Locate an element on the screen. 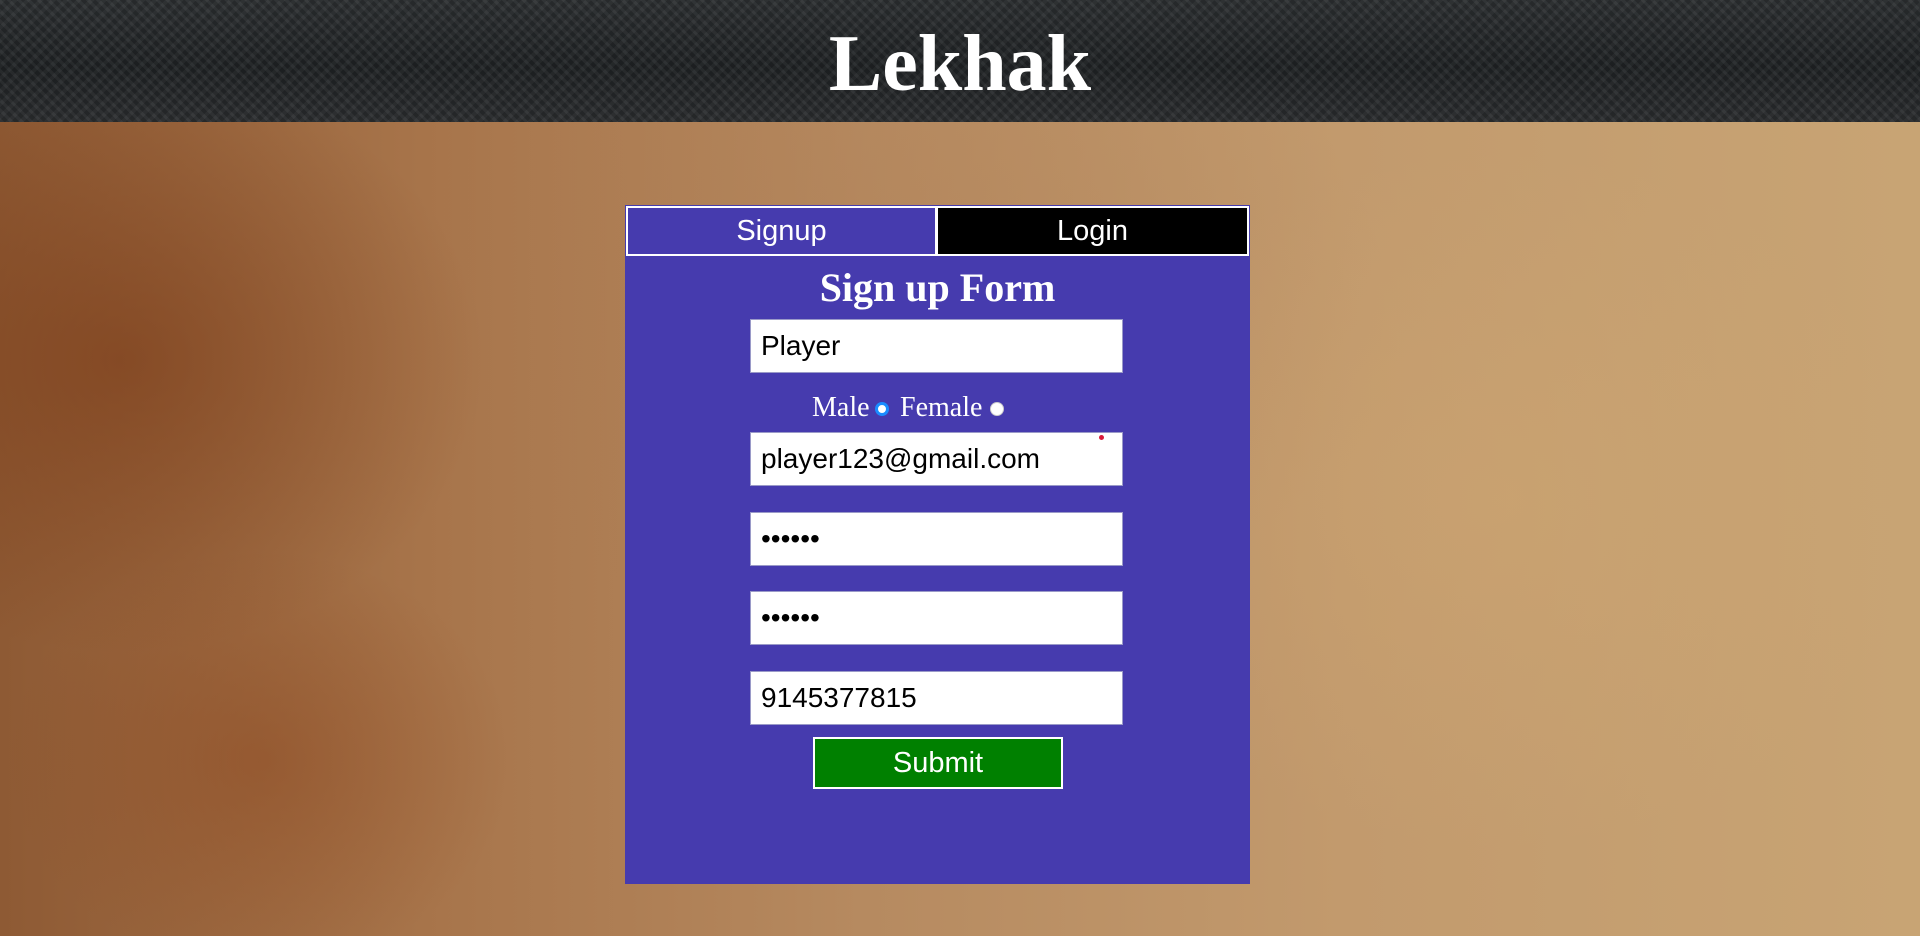  email-input is located at coordinates (936, 459).